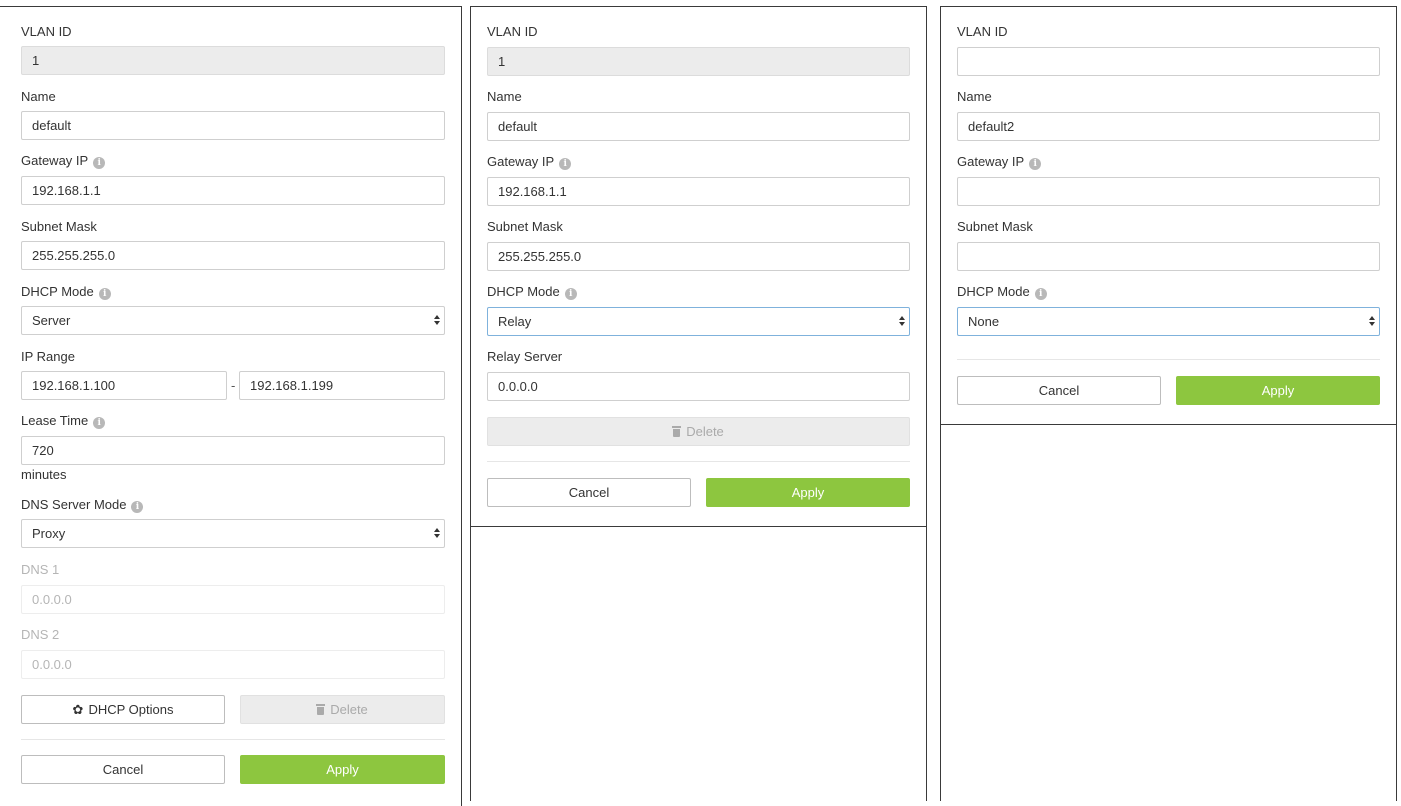 The height and width of the screenshot is (806, 1401). I want to click on dns1-input: 0.0.0.0, so click(233, 599).